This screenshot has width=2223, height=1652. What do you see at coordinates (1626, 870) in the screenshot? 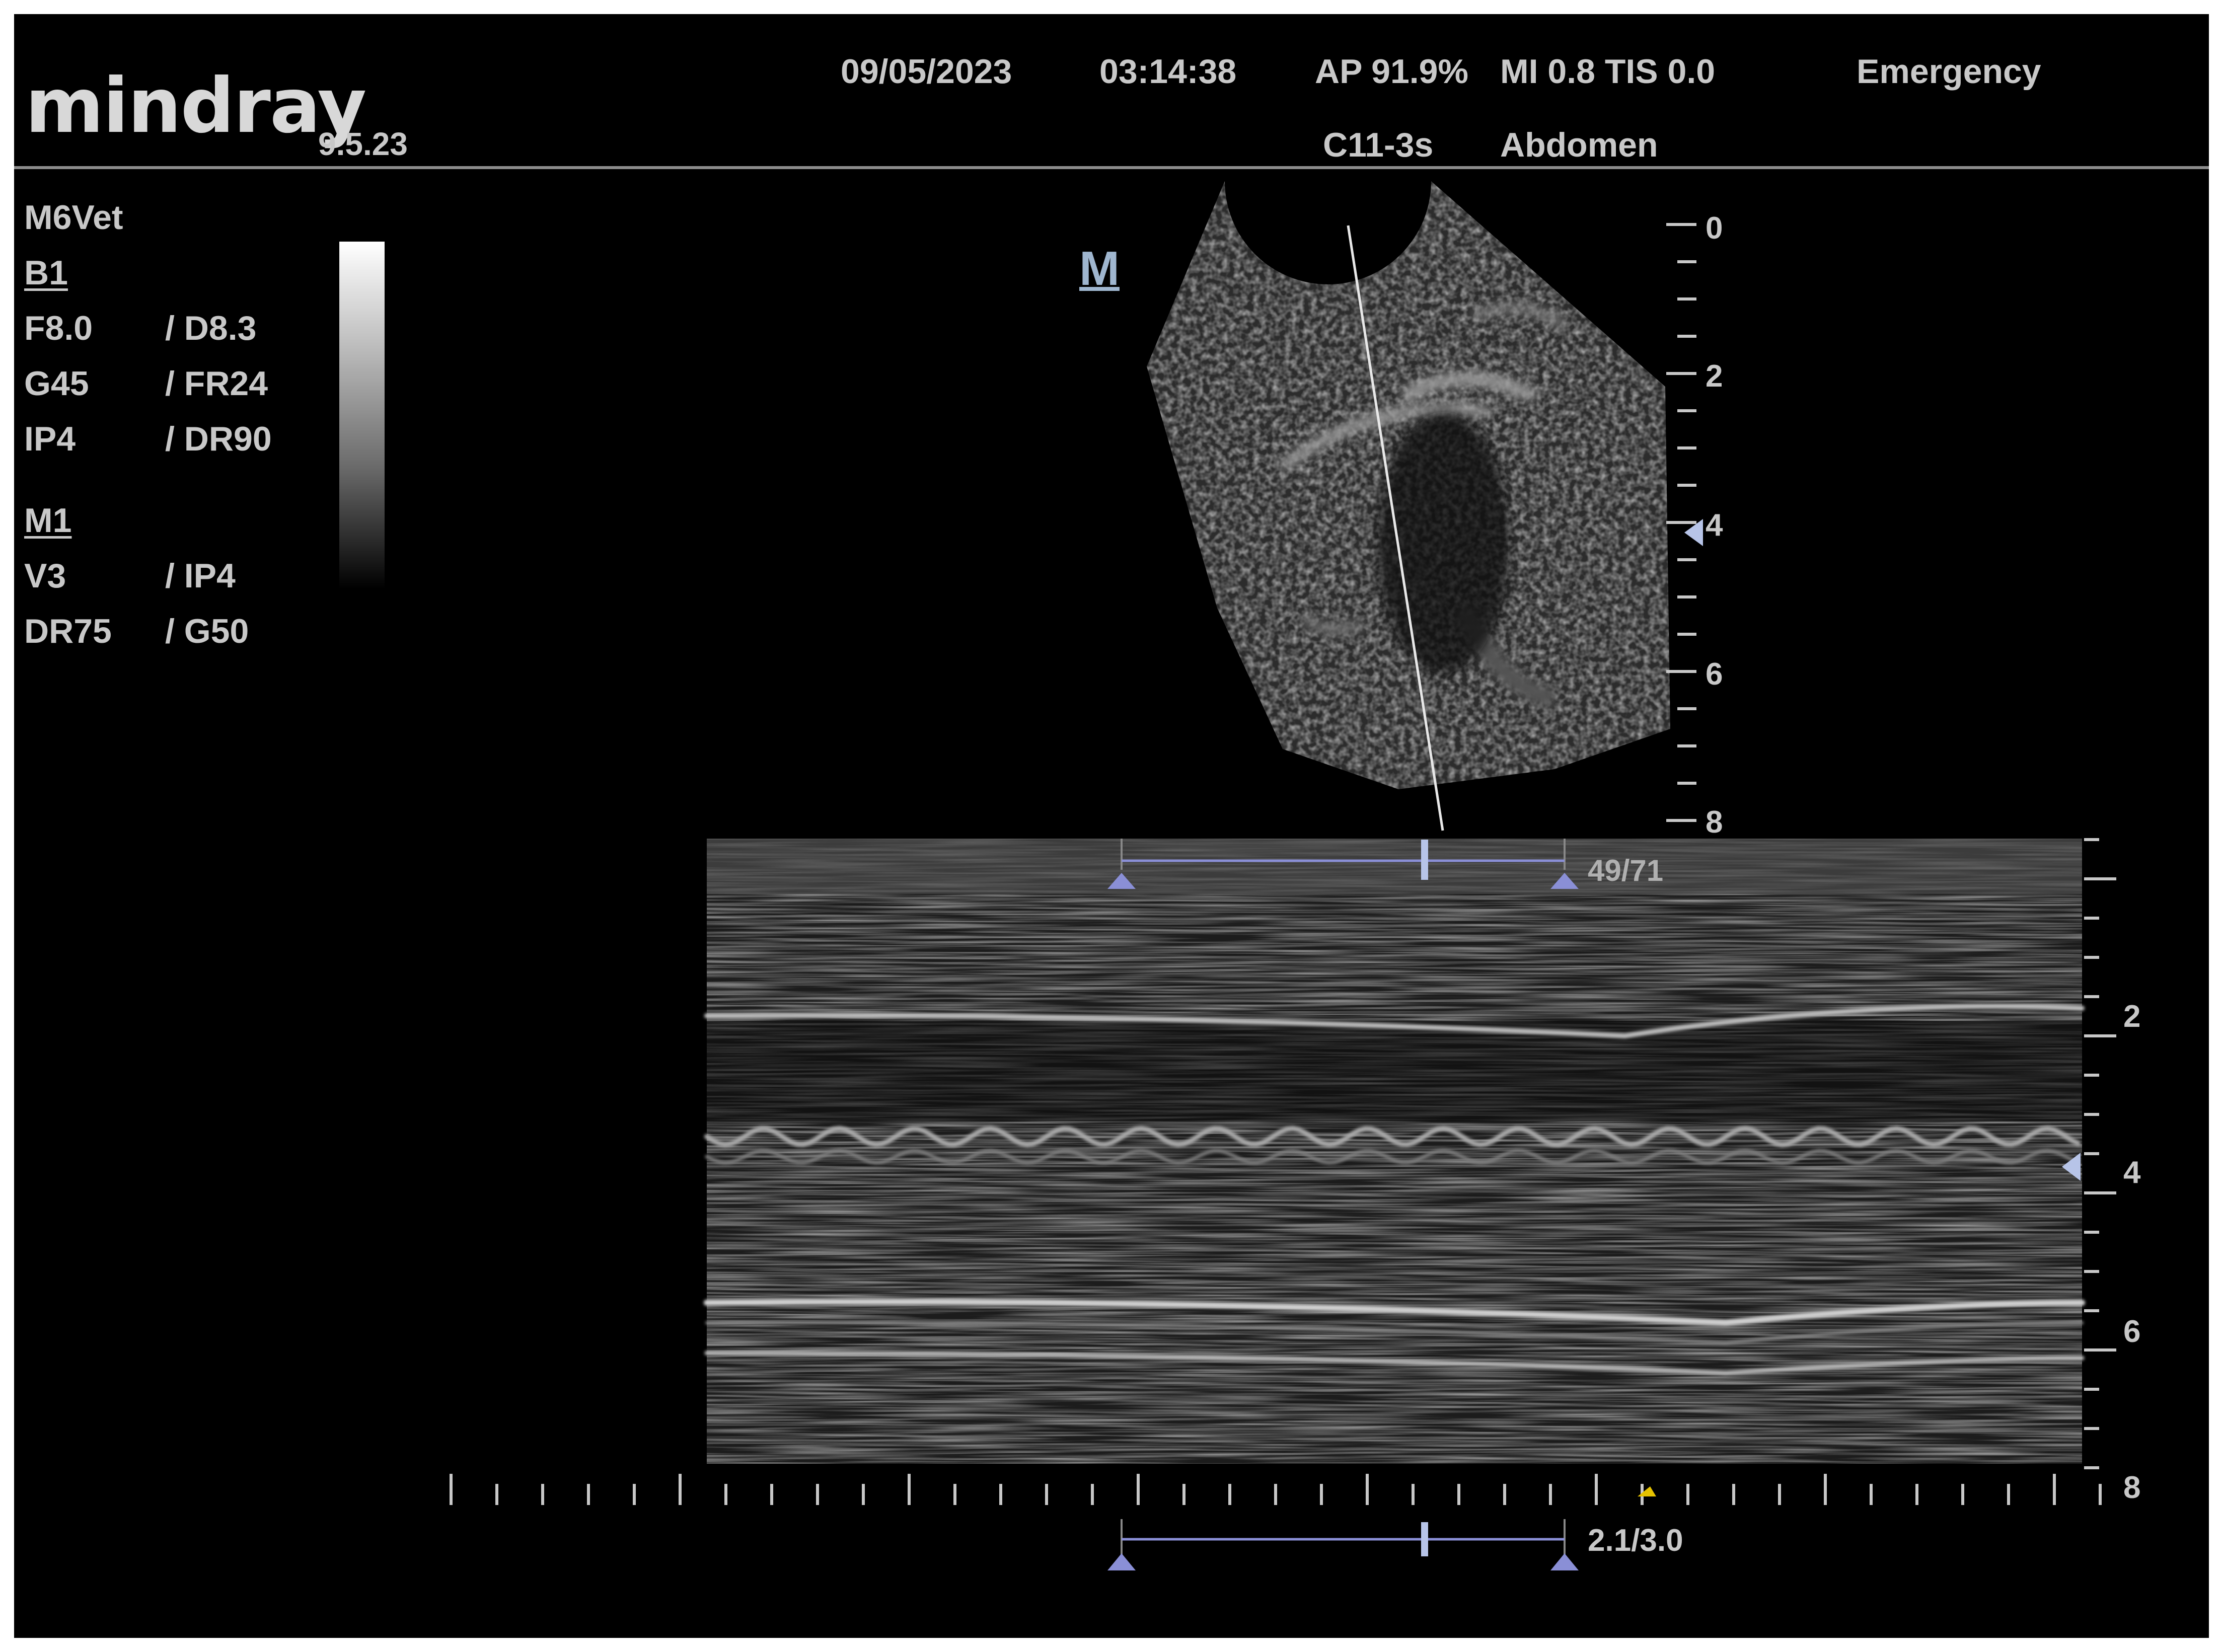
I see `measurement-top: 49/71` at bounding box center [1626, 870].